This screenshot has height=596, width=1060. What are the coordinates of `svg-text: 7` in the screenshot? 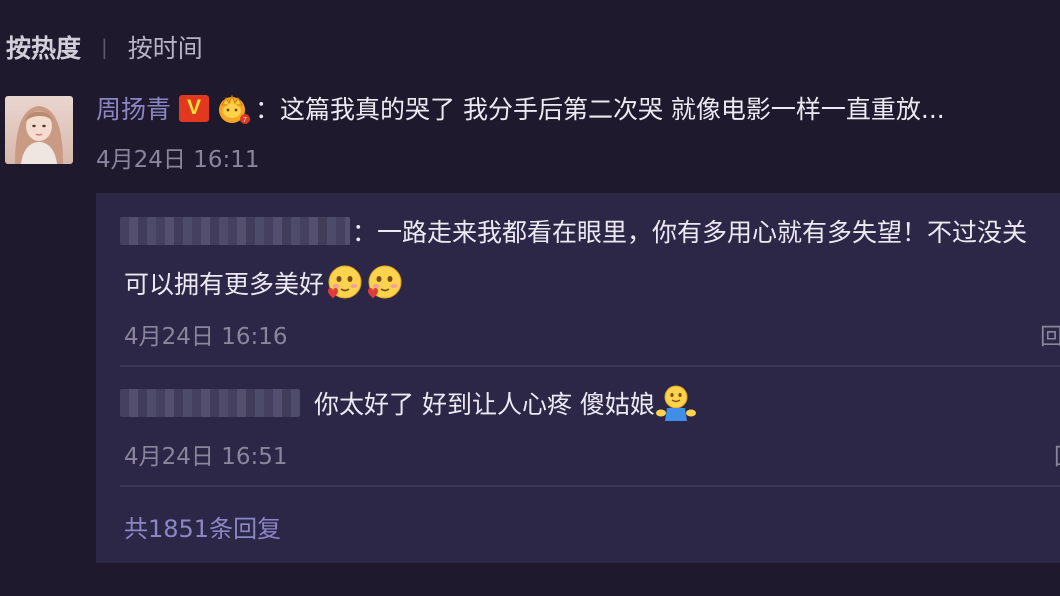 It's located at (245, 120).